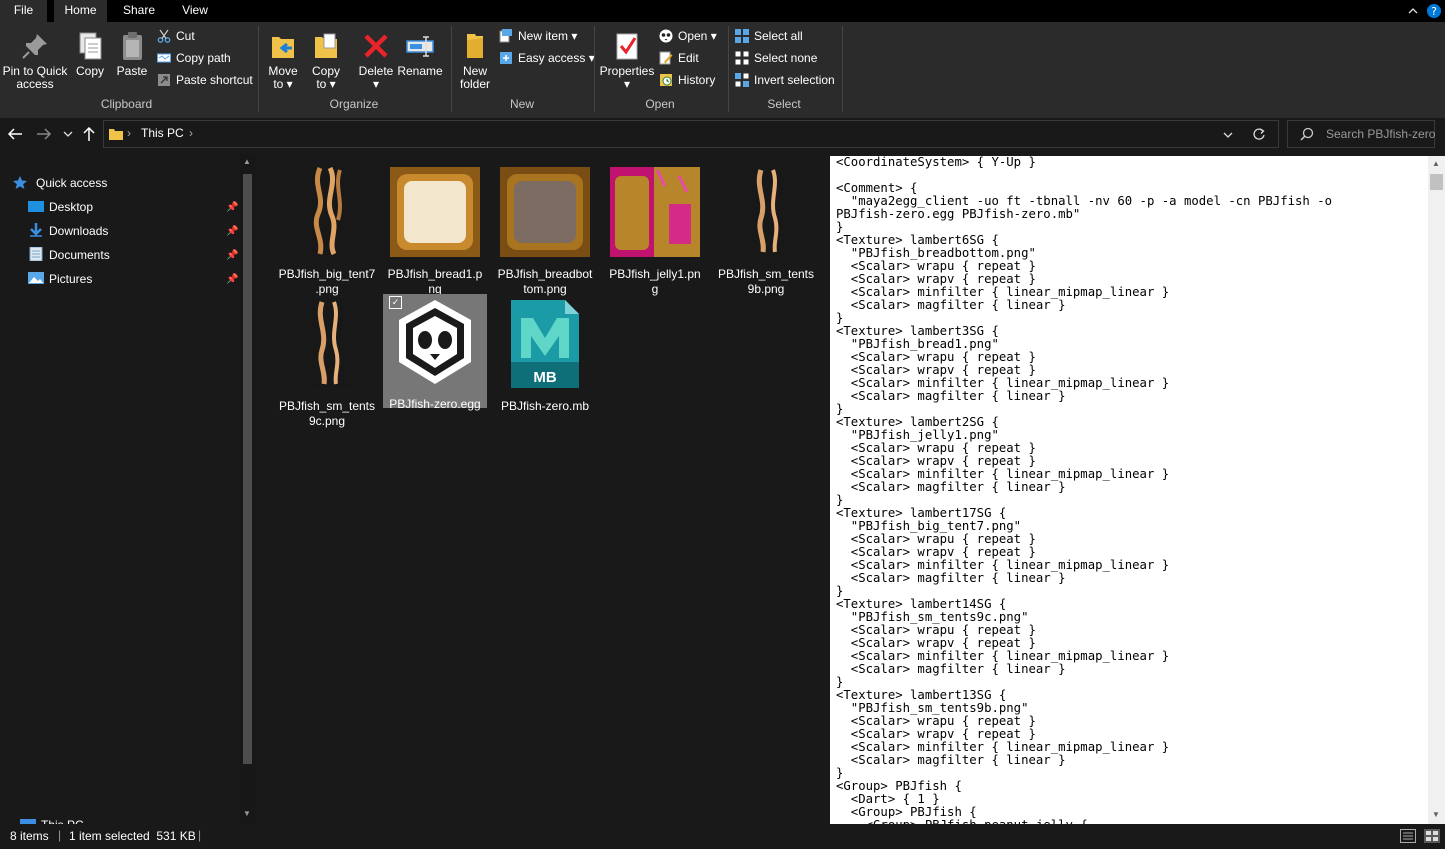 This screenshot has height=849, width=1445. I want to click on copy-path-button: Copy path, so click(194, 58).